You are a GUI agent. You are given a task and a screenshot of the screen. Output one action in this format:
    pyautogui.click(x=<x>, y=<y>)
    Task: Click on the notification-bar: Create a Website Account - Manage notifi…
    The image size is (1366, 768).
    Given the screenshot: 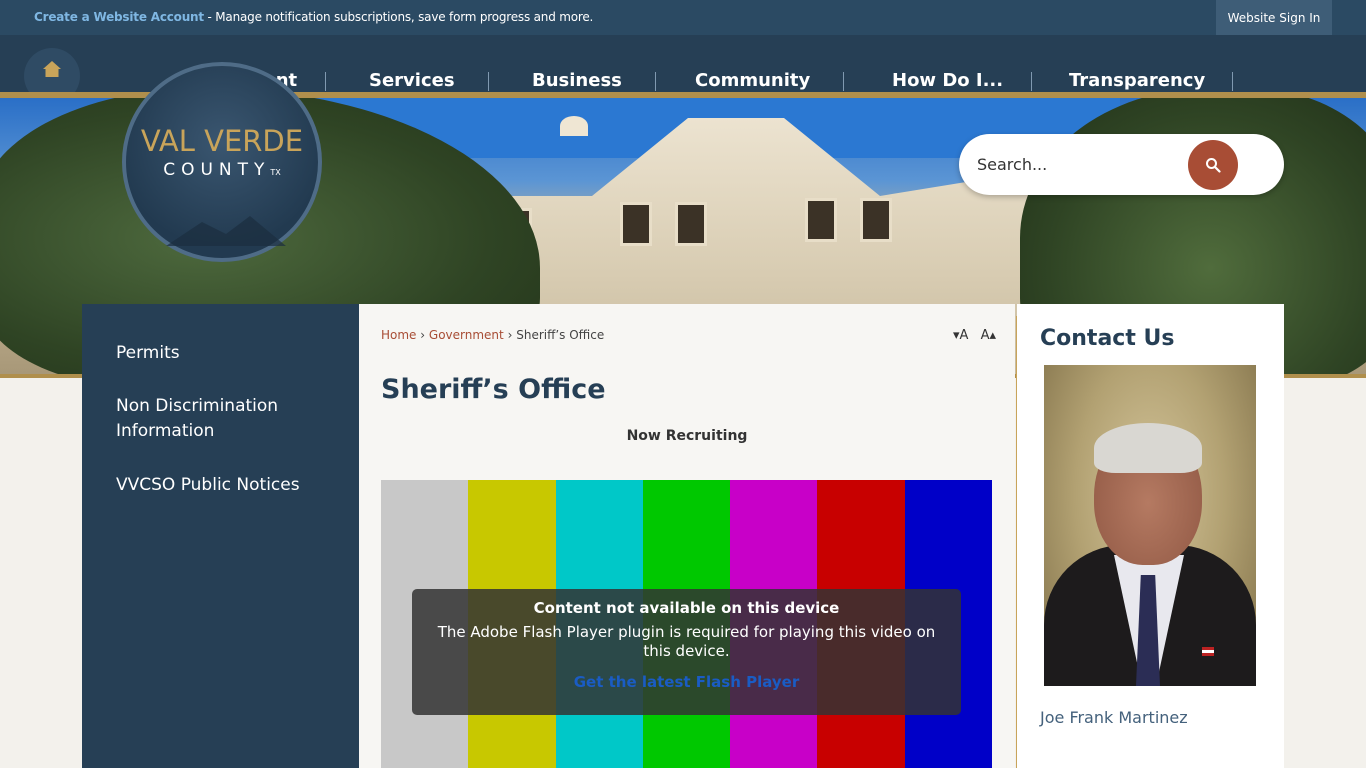 What is the action you would take?
    pyautogui.click(x=683, y=17)
    